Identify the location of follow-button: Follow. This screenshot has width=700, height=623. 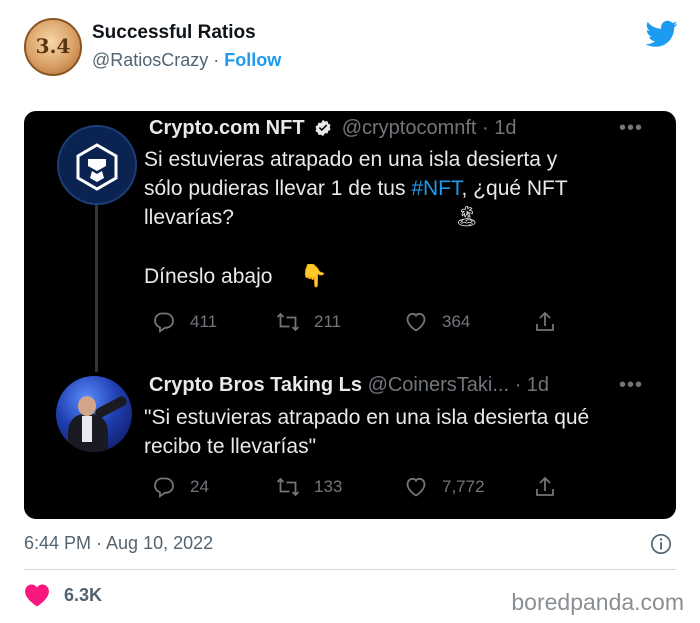
(252, 60).